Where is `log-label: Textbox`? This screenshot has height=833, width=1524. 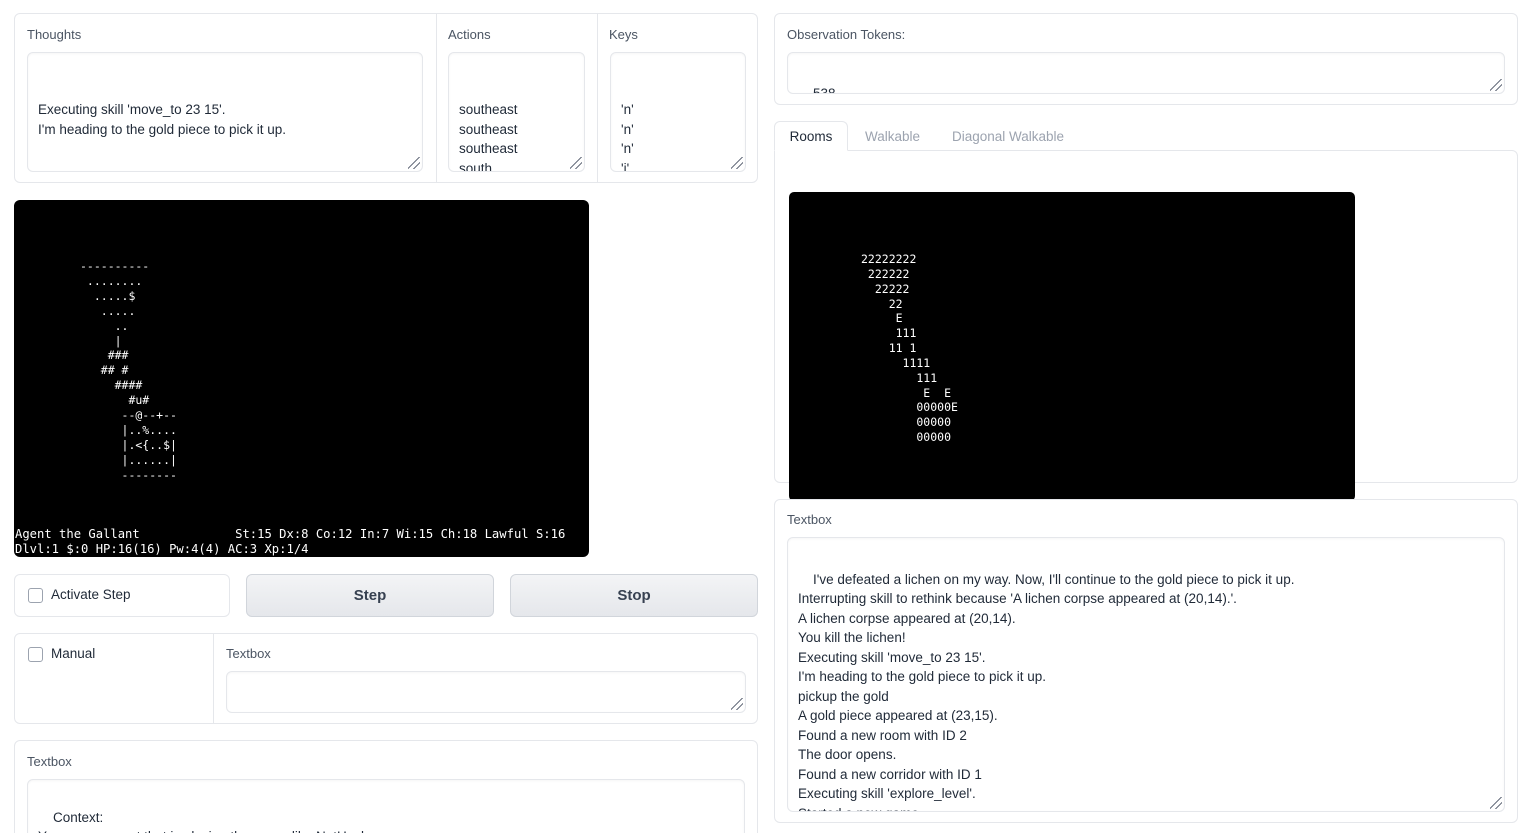
log-label: Textbox is located at coordinates (809, 519).